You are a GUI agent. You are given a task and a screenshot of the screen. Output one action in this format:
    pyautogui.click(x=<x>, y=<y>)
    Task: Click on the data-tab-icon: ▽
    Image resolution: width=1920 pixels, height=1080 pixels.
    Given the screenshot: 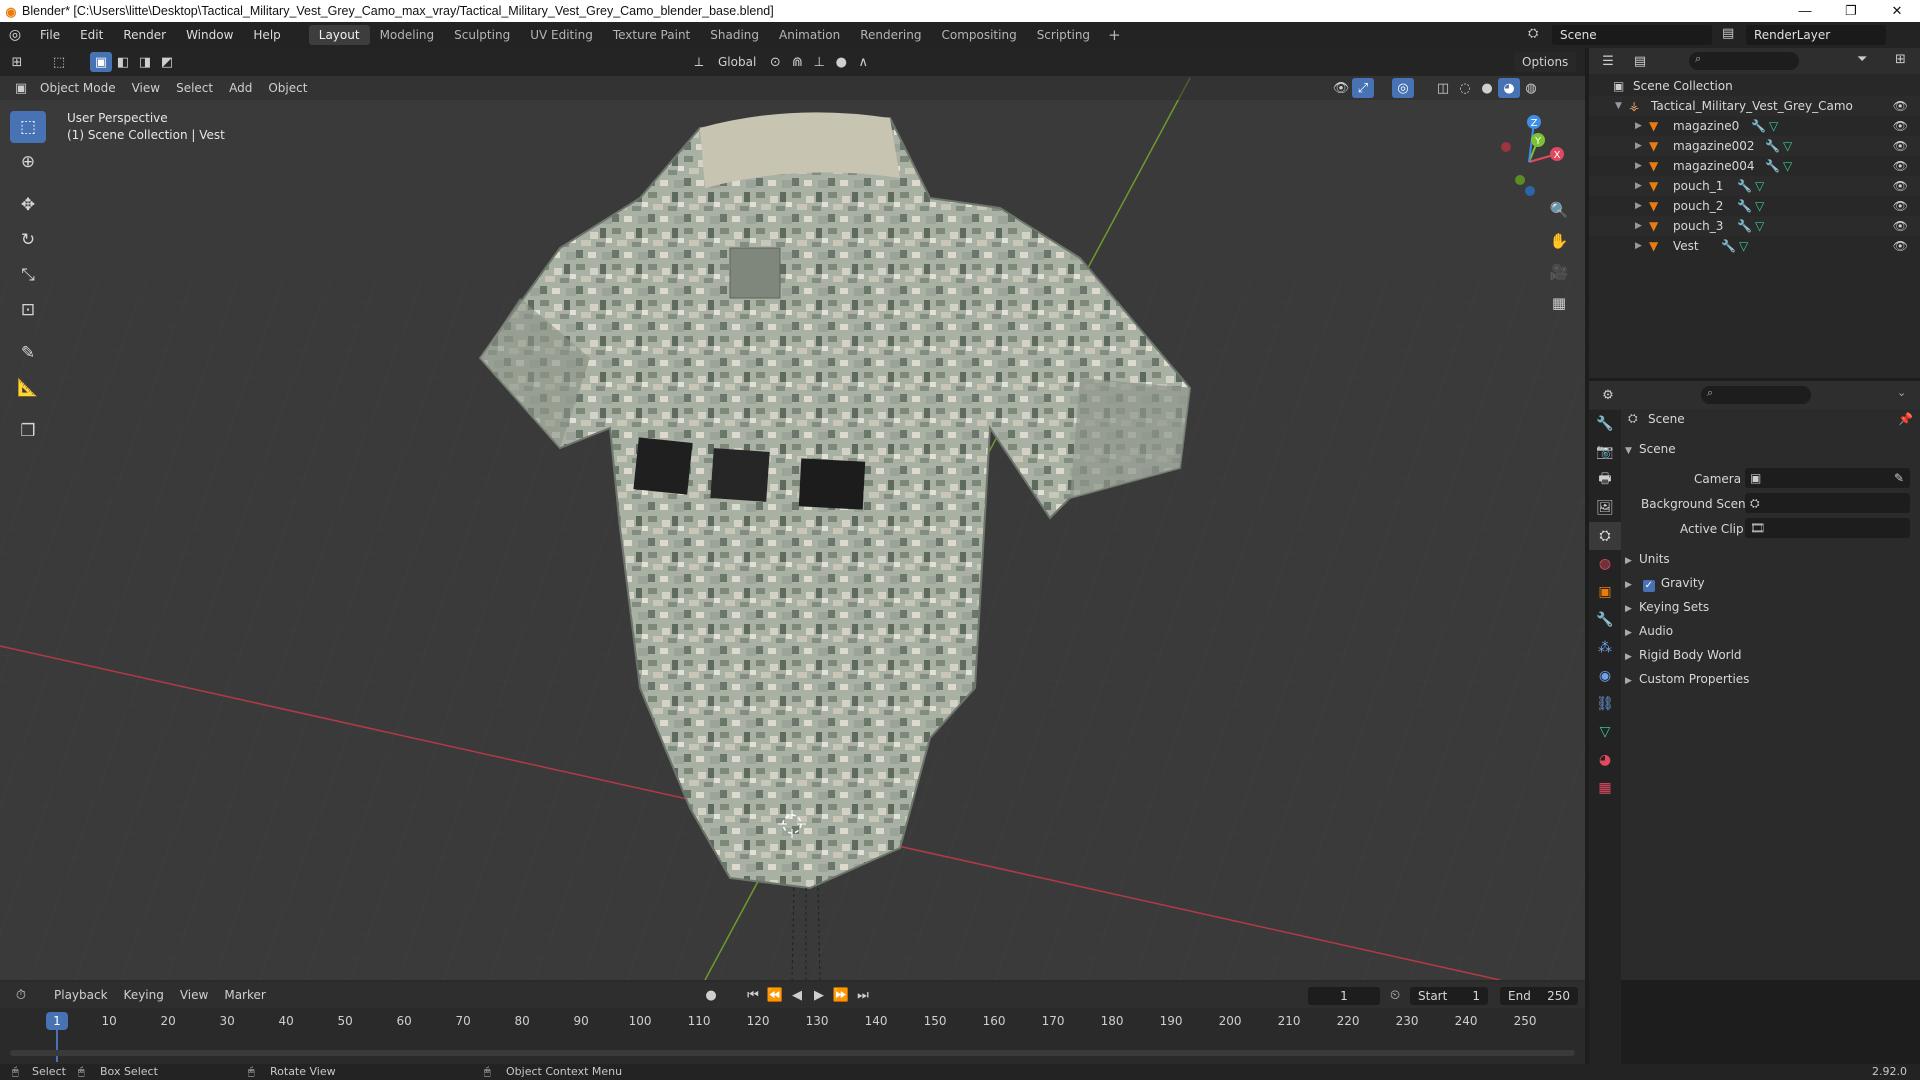 What is the action you would take?
    pyautogui.click(x=1605, y=732)
    